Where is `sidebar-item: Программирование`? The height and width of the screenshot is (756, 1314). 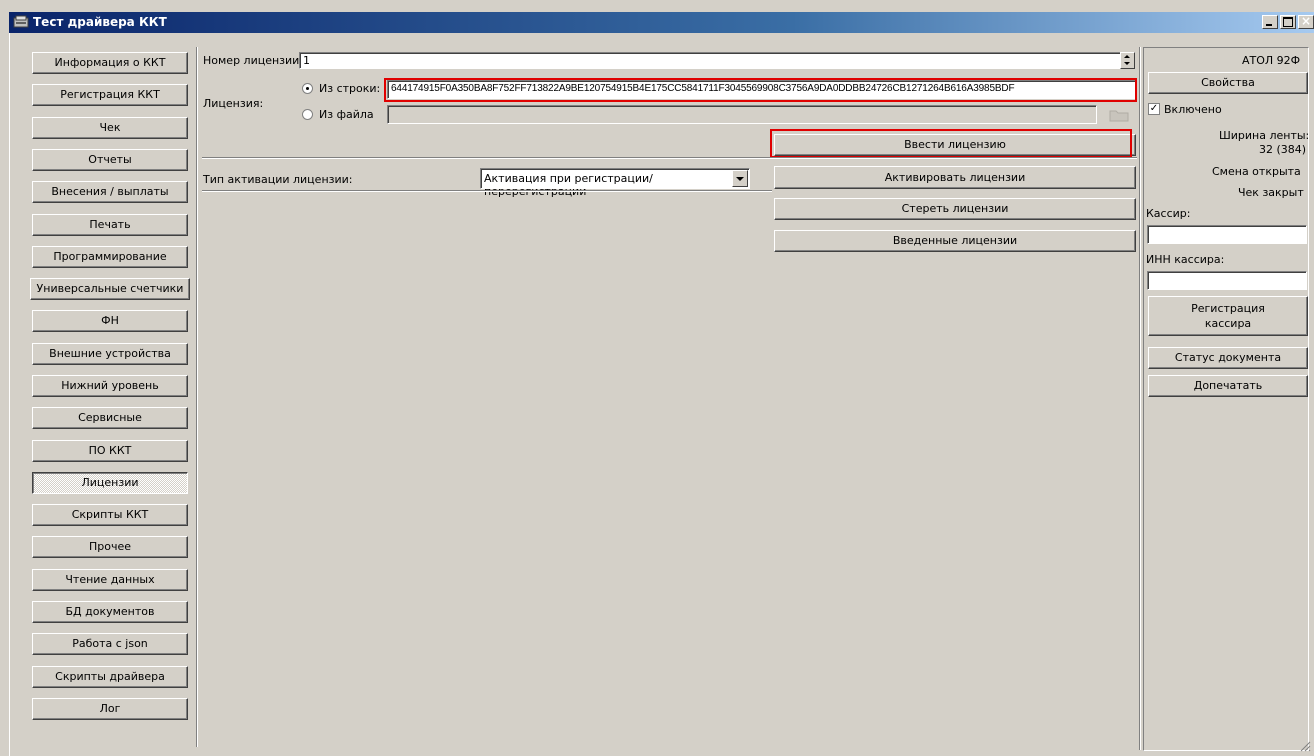 sidebar-item: Программирование is located at coordinates (110, 257).